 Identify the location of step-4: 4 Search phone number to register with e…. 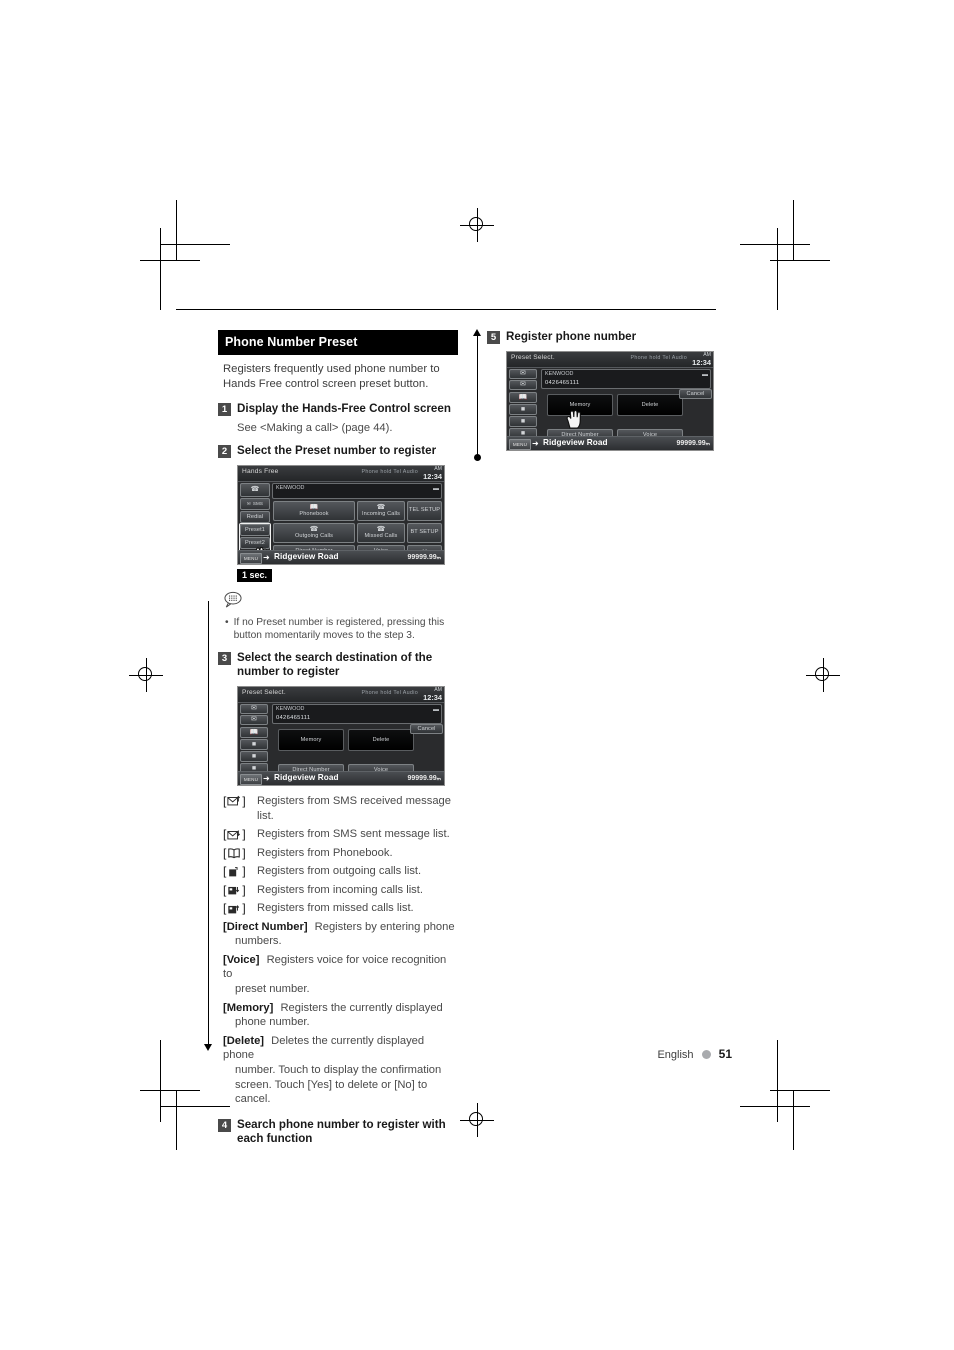
(338, 1132).